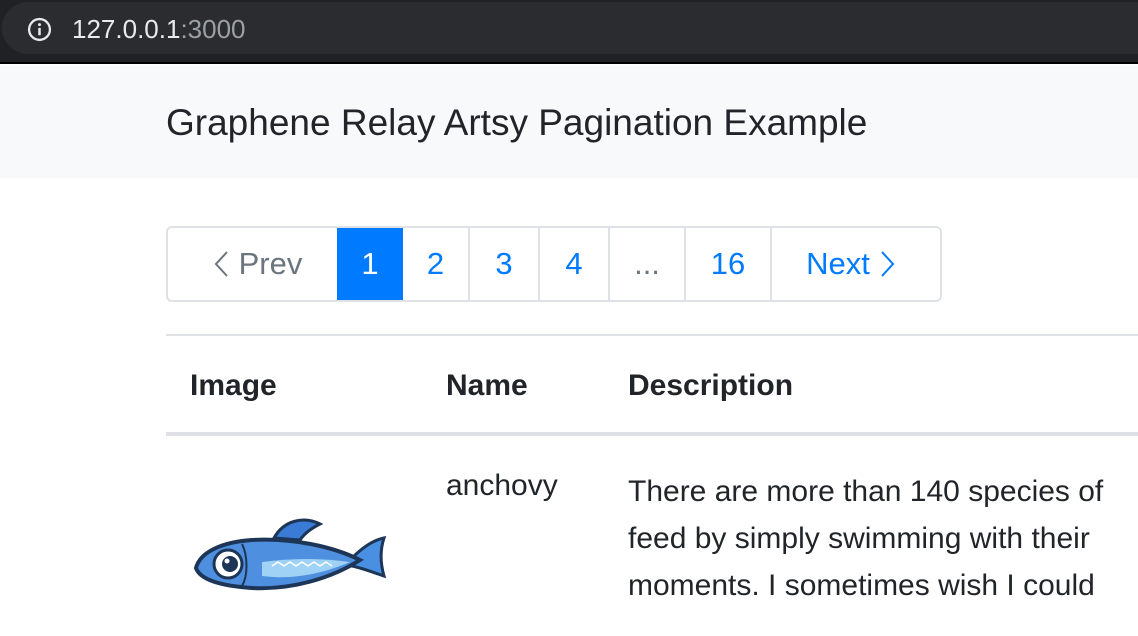 The width and height of the screenshot is (1138, 636). Describe the element at coordinates (727, 264) in the screenshot. I see `page-16-button: 16` at that location.